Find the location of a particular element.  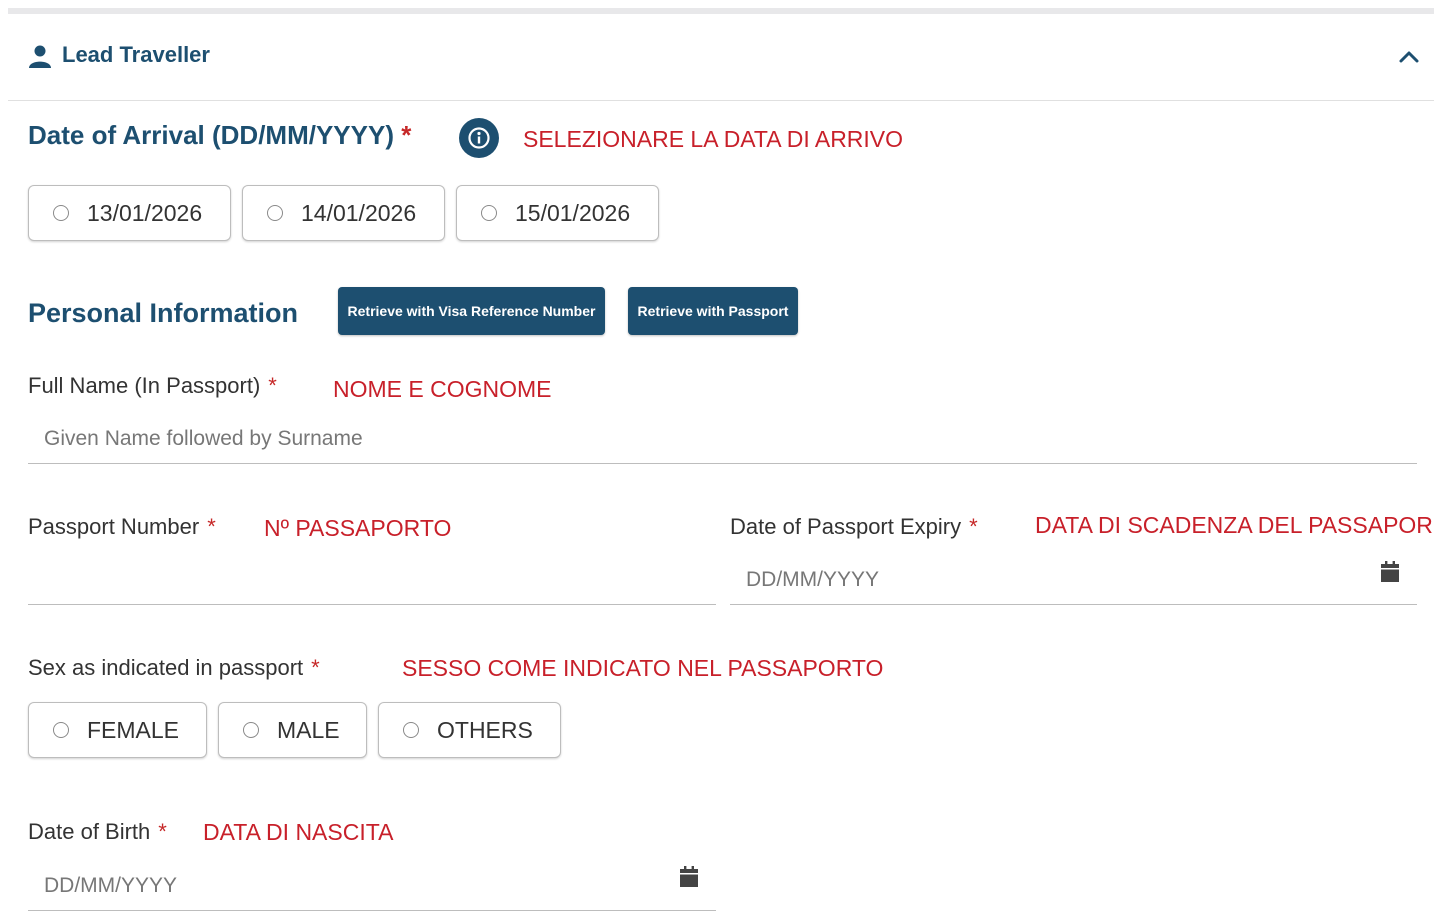

sex-option-label: OTHERS is located at coordinates (485, 730).